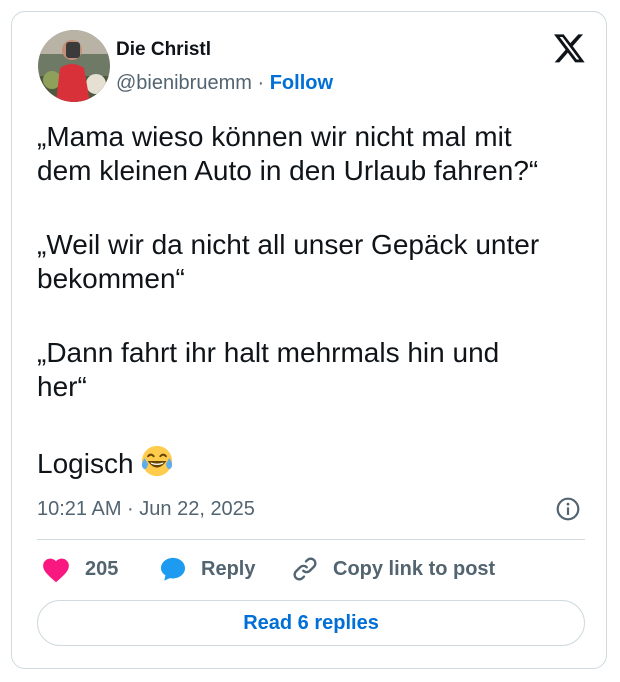 Image resolution: width=620 pixels, height=682 pixels. I want to click on laughing-tears-emoji-icon, so click(156, 461).